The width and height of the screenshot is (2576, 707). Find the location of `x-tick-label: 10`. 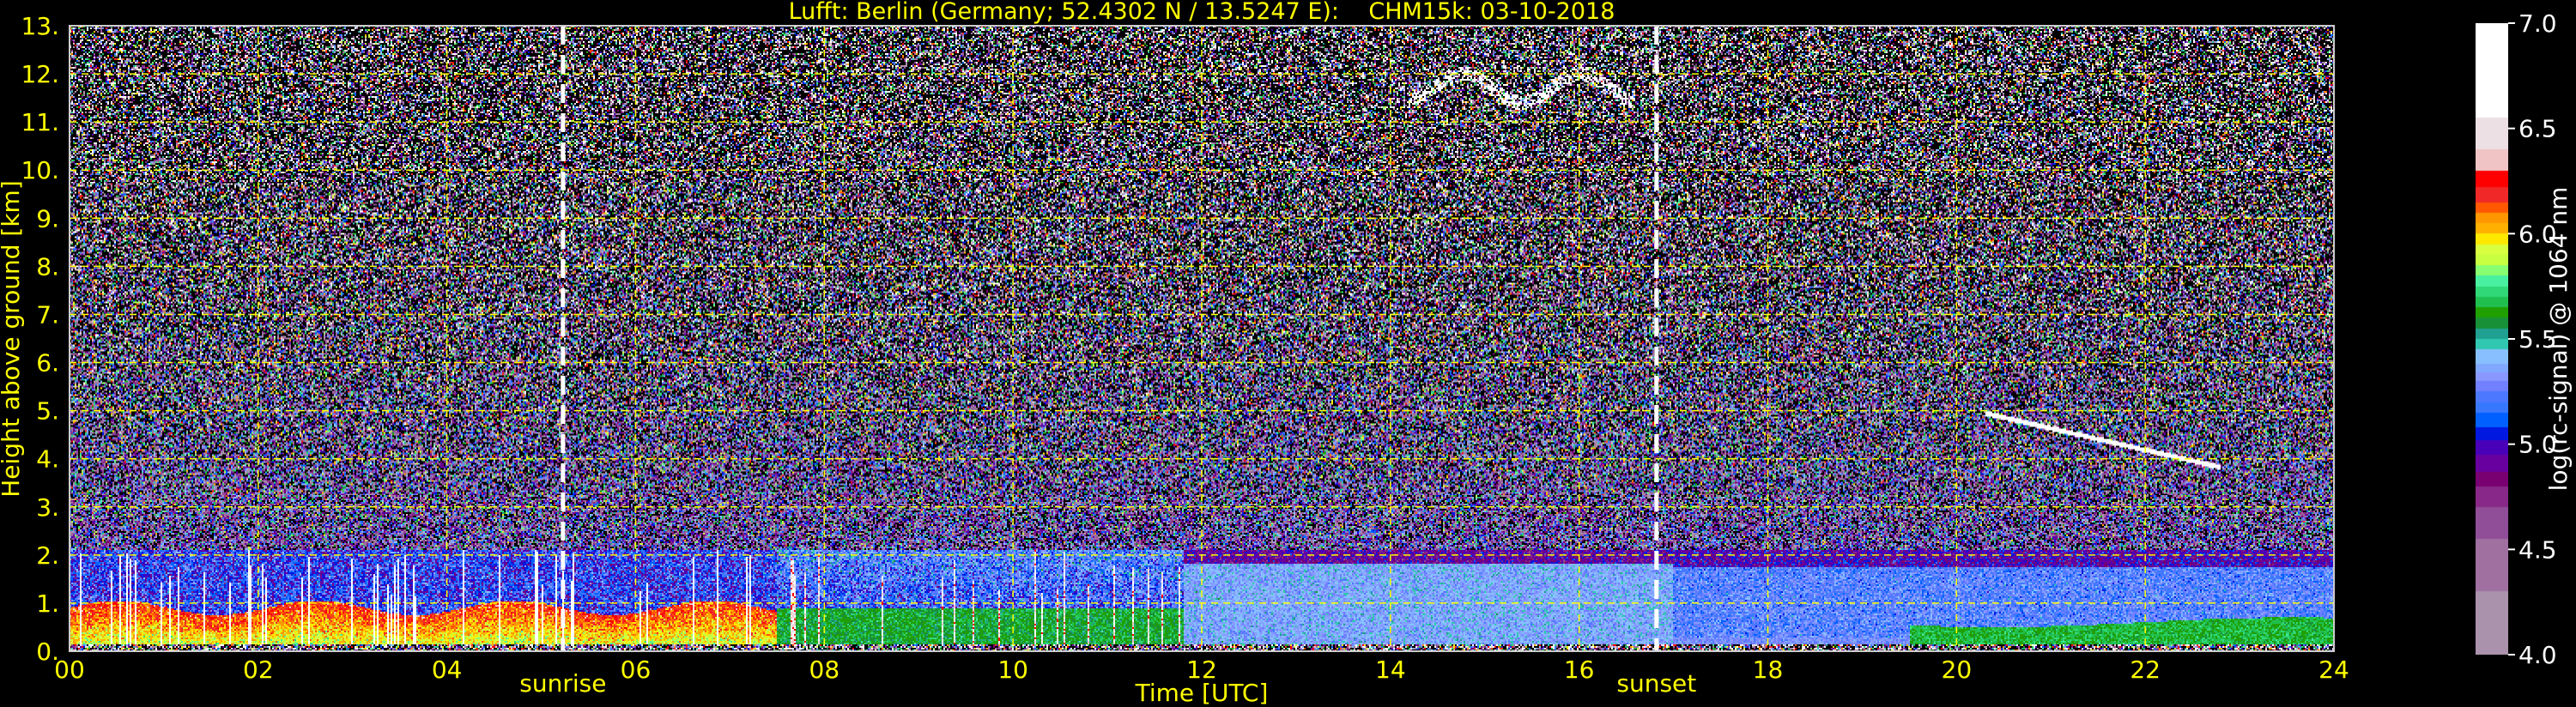

x-tick-label: 10 is located at coordinates (1012, 670).